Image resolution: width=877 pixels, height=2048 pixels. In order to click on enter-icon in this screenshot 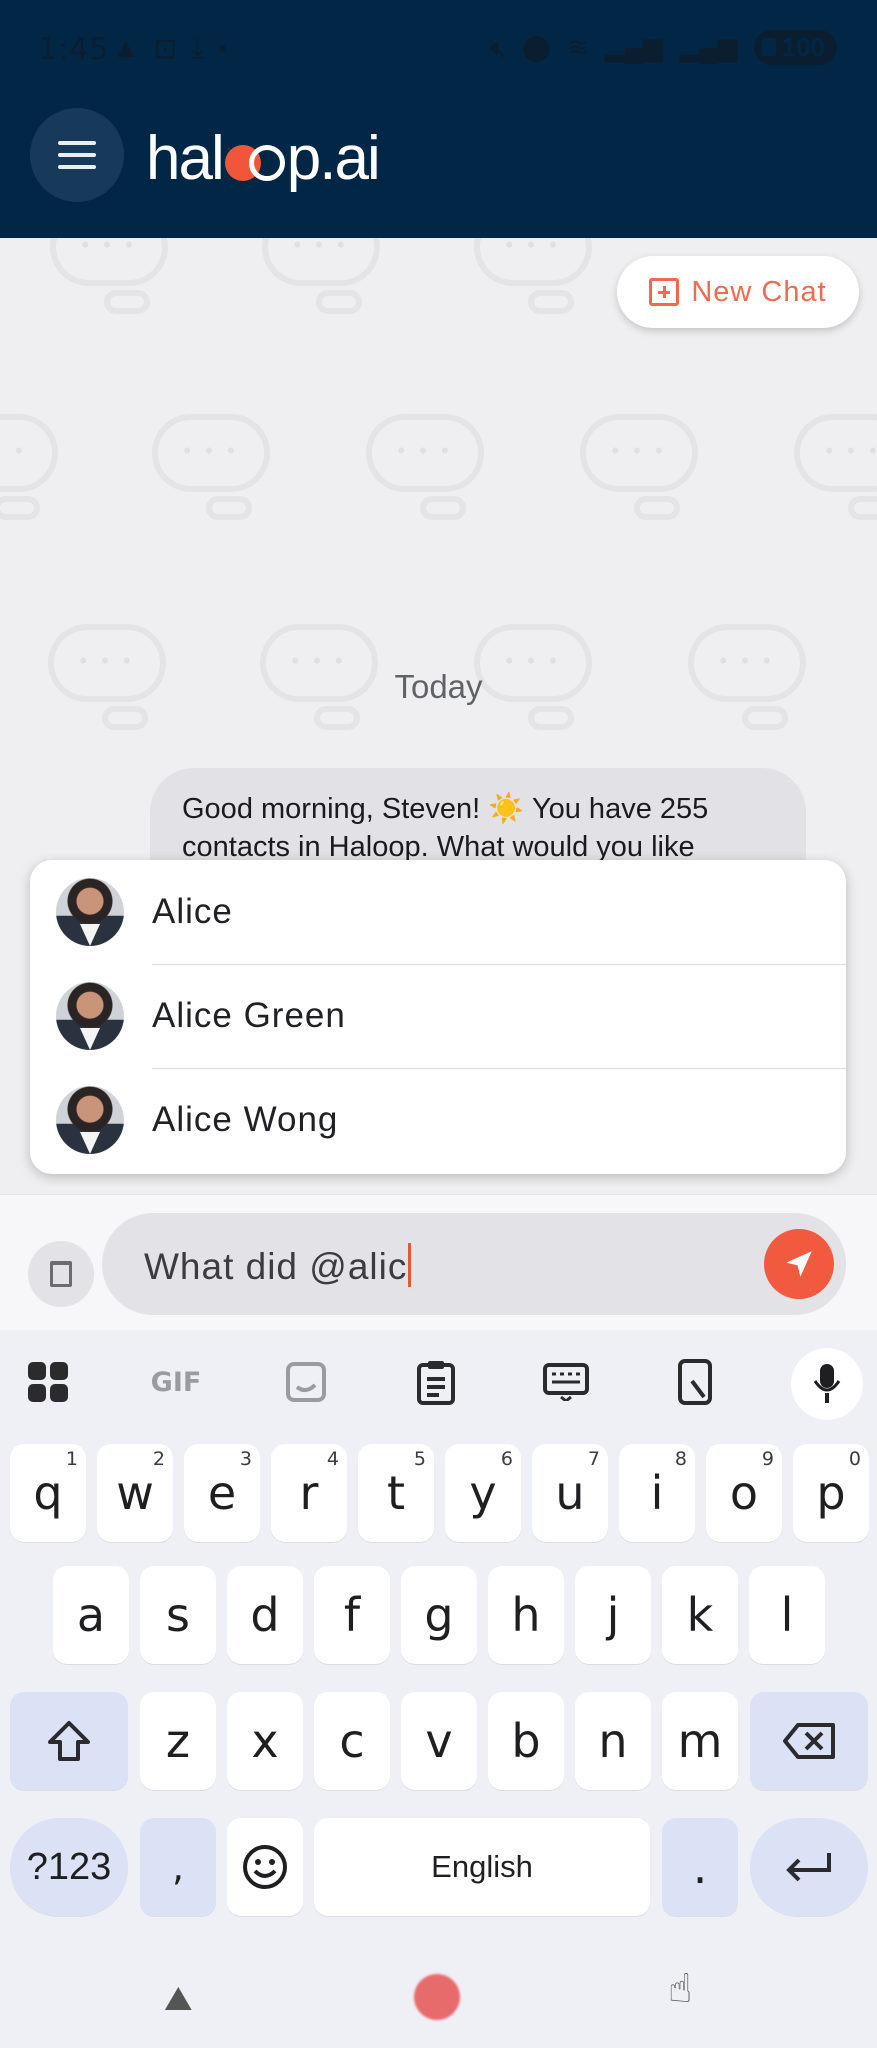, I will do `click(808, 1867)`.